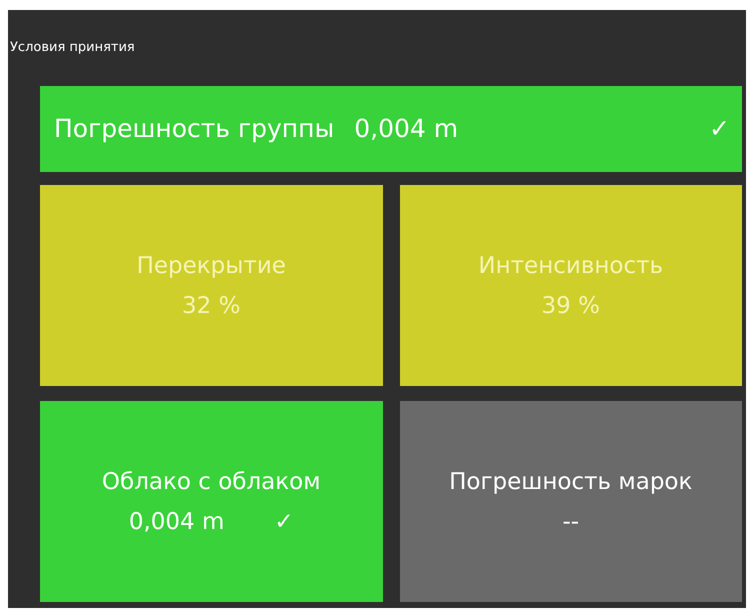  Describe the element at coordinates (211, 306) in the screenshot. I see `tile-value: 32 %` at that location.